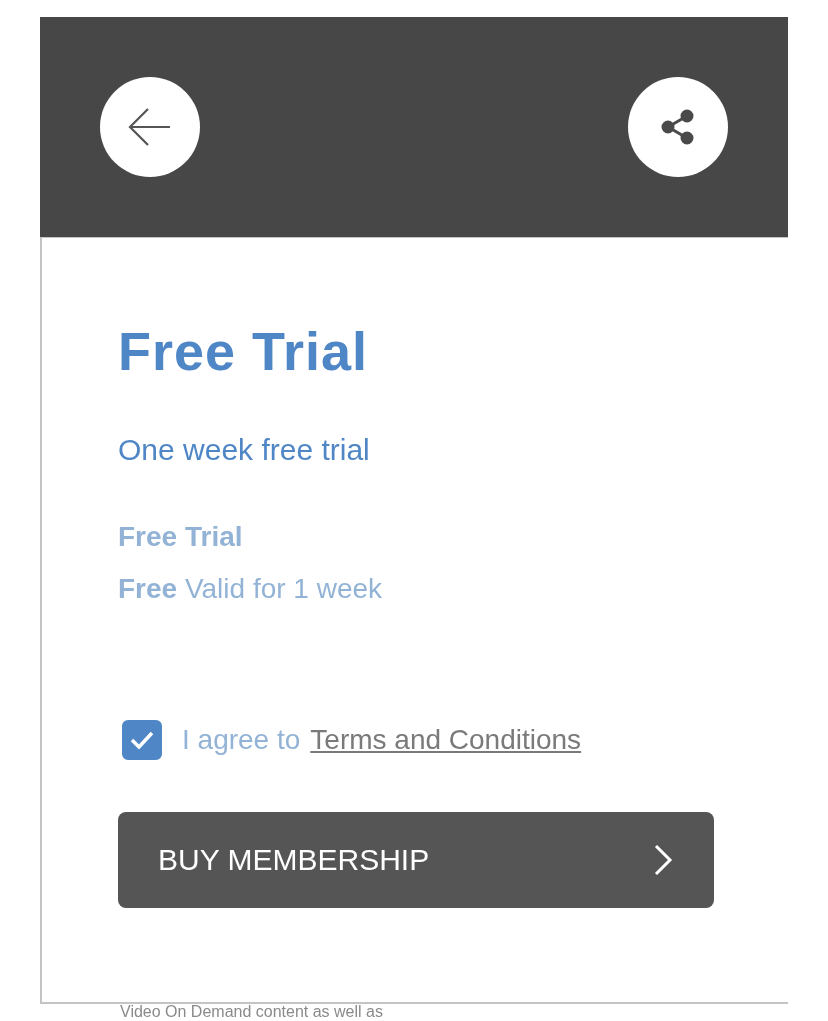 Image resolution: width=828 pixels, height=1021 pixels. Describe the element at coordinates (244, 450) in the screenshot. I see `plan-description: One week free trial` at that location.